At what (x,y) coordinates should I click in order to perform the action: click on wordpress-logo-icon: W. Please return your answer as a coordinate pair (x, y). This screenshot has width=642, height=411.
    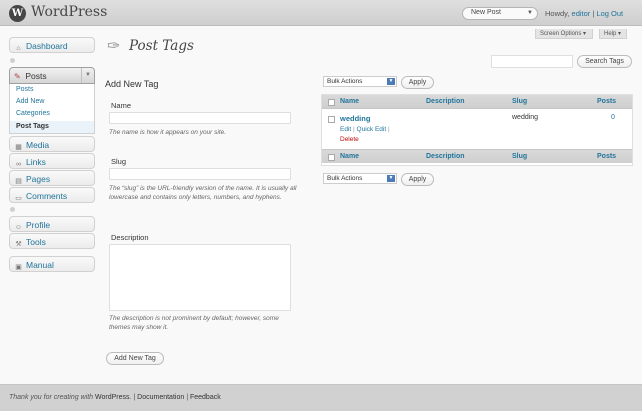
    Looking at the image, I should click on (17, 13).